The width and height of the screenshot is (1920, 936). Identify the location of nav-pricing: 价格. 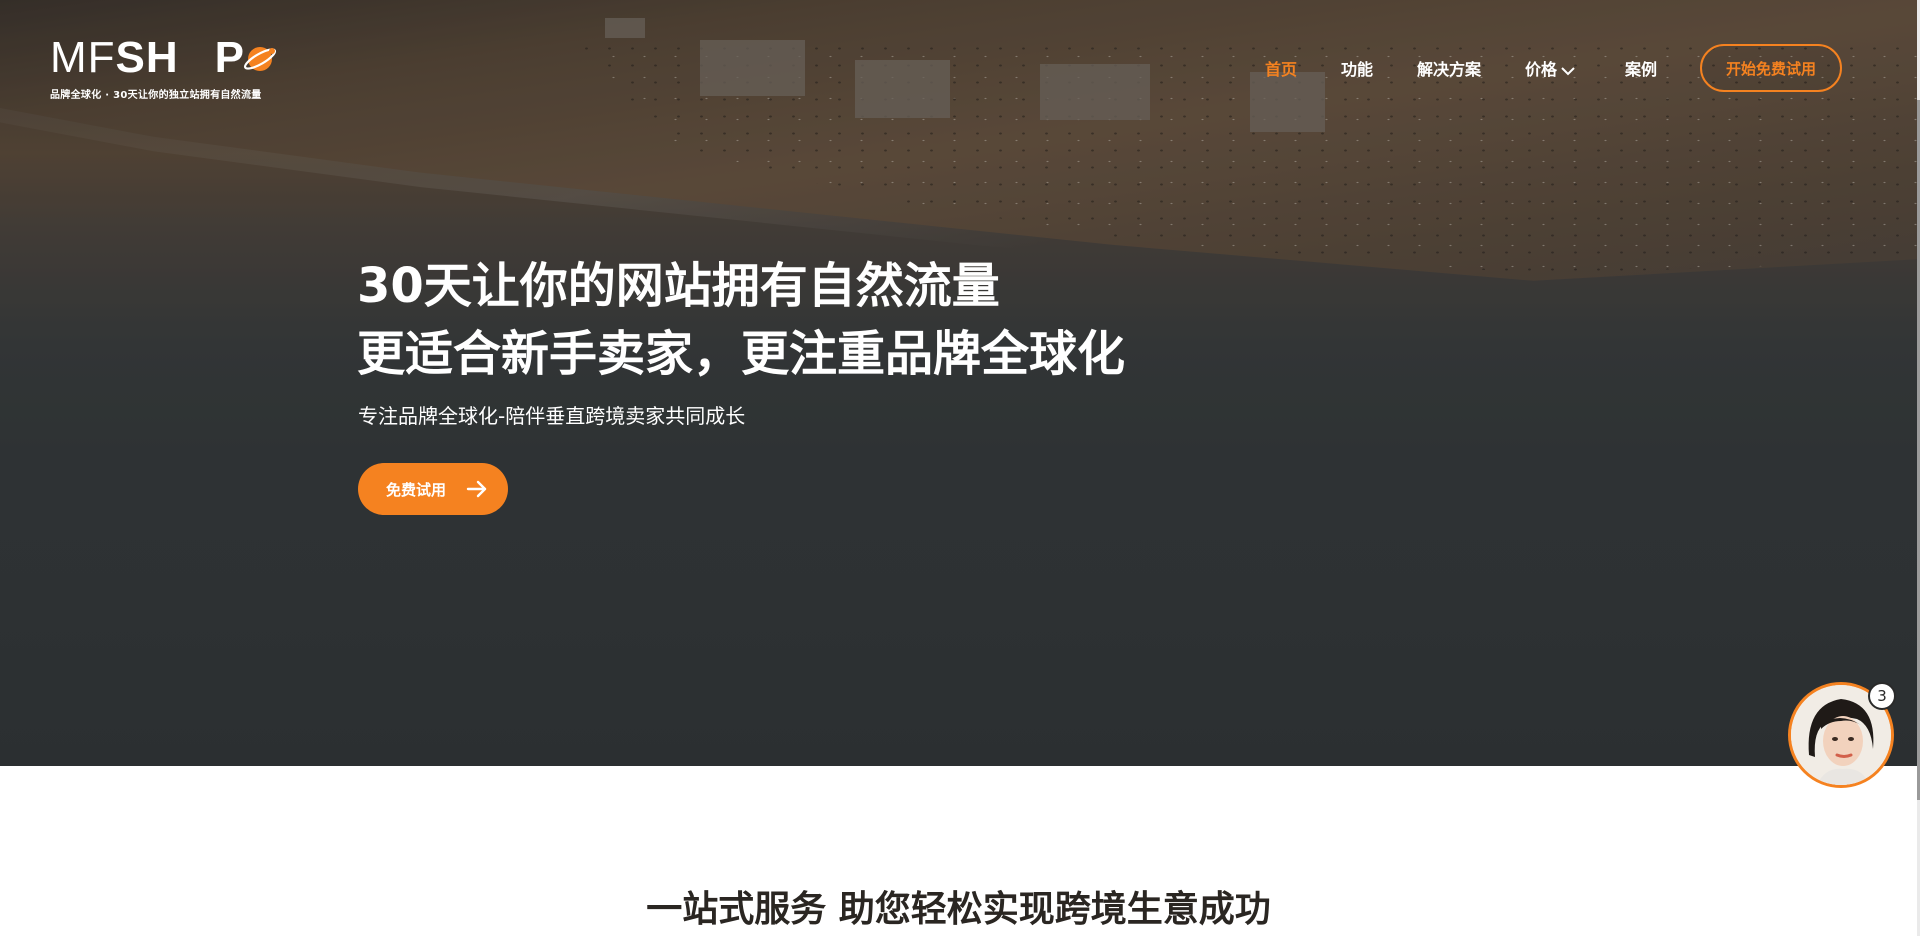
(1550, 68).